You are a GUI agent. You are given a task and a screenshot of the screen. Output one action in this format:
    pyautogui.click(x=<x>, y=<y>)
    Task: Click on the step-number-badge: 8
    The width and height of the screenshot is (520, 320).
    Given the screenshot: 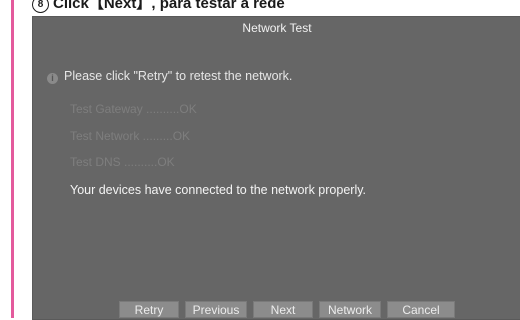 What is the action you would take?
    pyautogui.click(x=40, y=6)
    